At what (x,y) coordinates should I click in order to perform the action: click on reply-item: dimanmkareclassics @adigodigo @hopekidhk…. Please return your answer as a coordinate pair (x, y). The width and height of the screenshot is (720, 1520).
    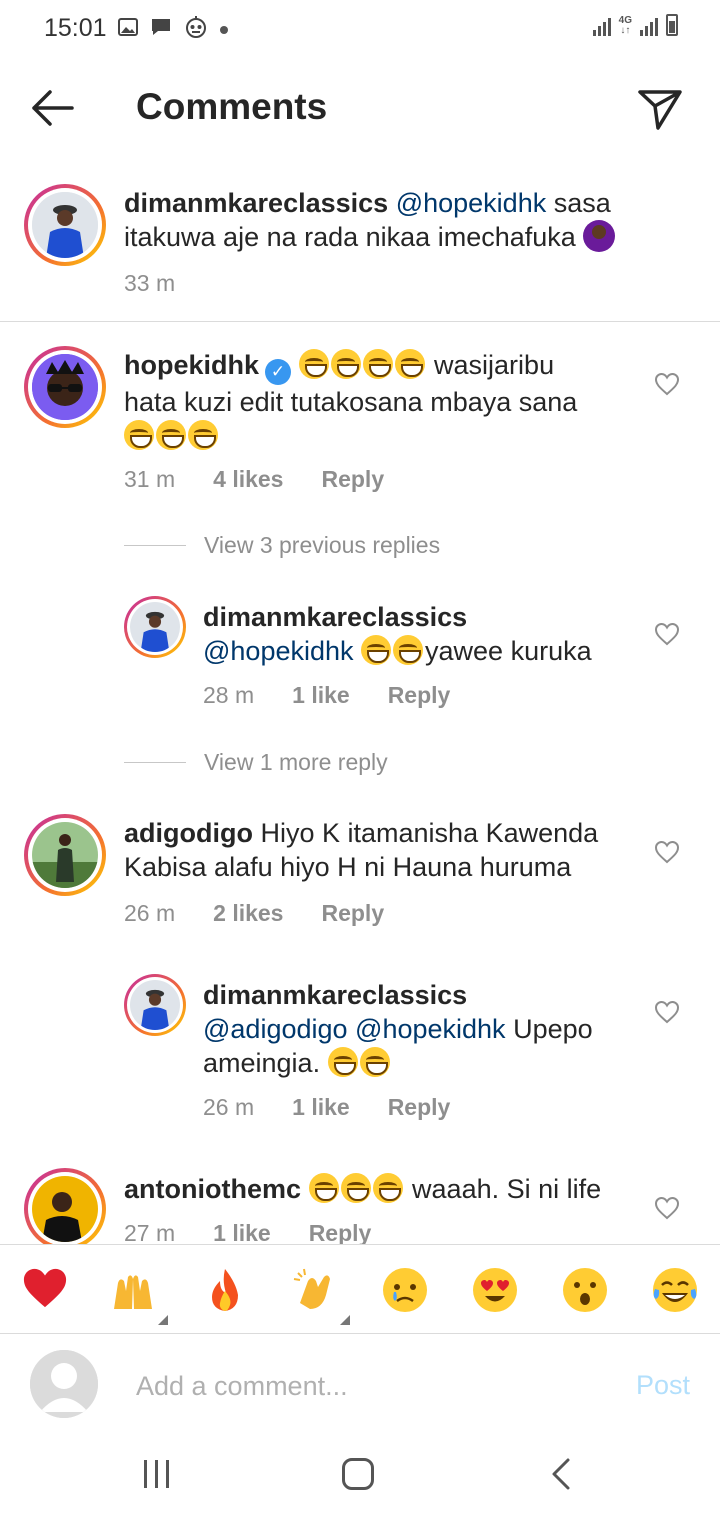
    Looking at the image, I should click on (360, 1047).